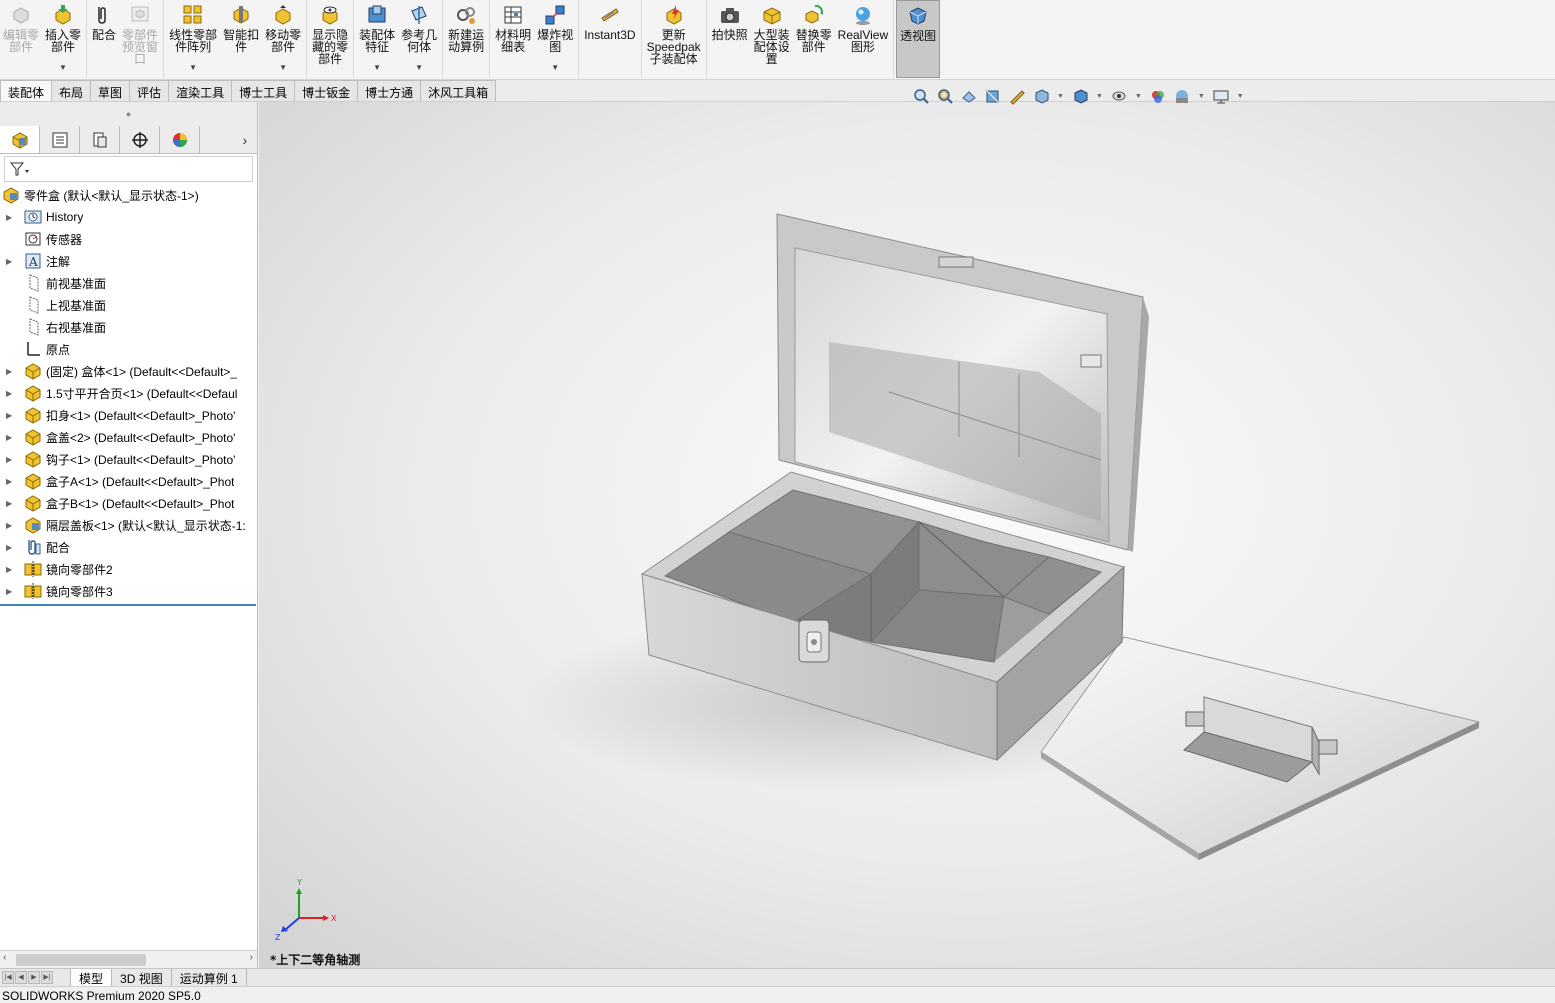 This screenshot has height=1003, width=1555. Describe the element at coordinates (609, 39) in the screenshot. I see `ribbon-button-instant3d: Instant3D` at that location.